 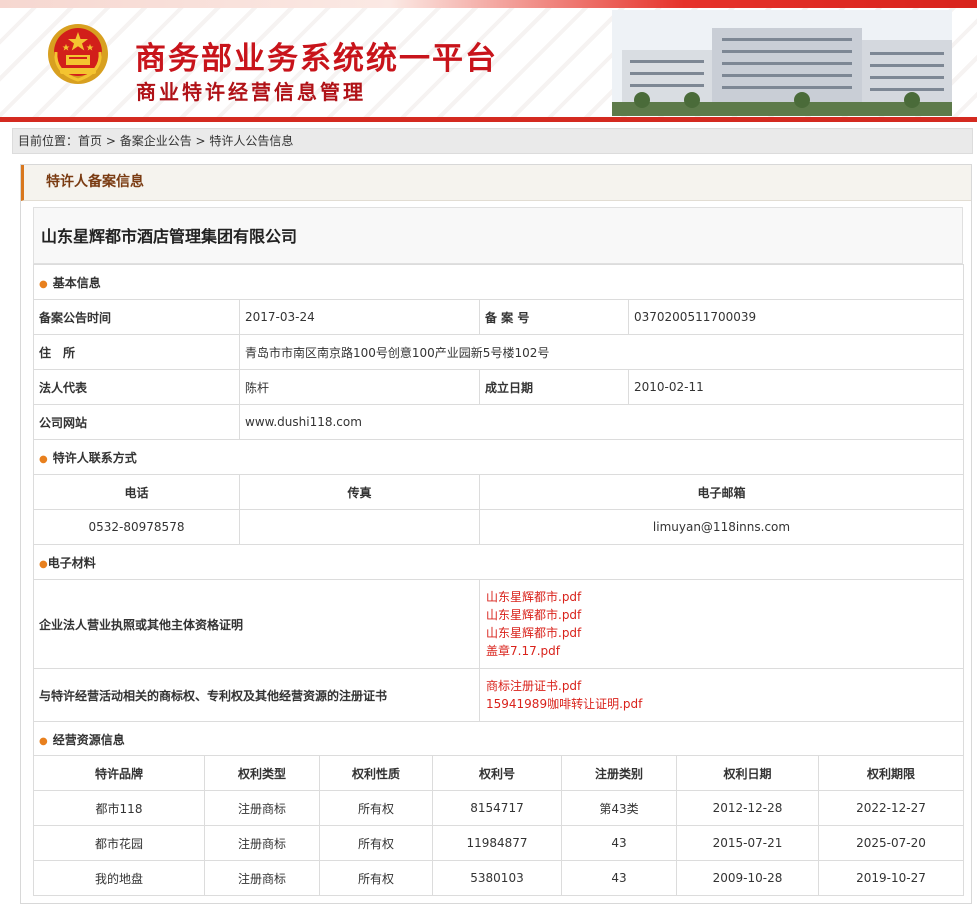 What do you see at coordinates (136, 527) in the screenshot?
I see `phone-value: 0532-80978578` at bounding box center [136, 527].